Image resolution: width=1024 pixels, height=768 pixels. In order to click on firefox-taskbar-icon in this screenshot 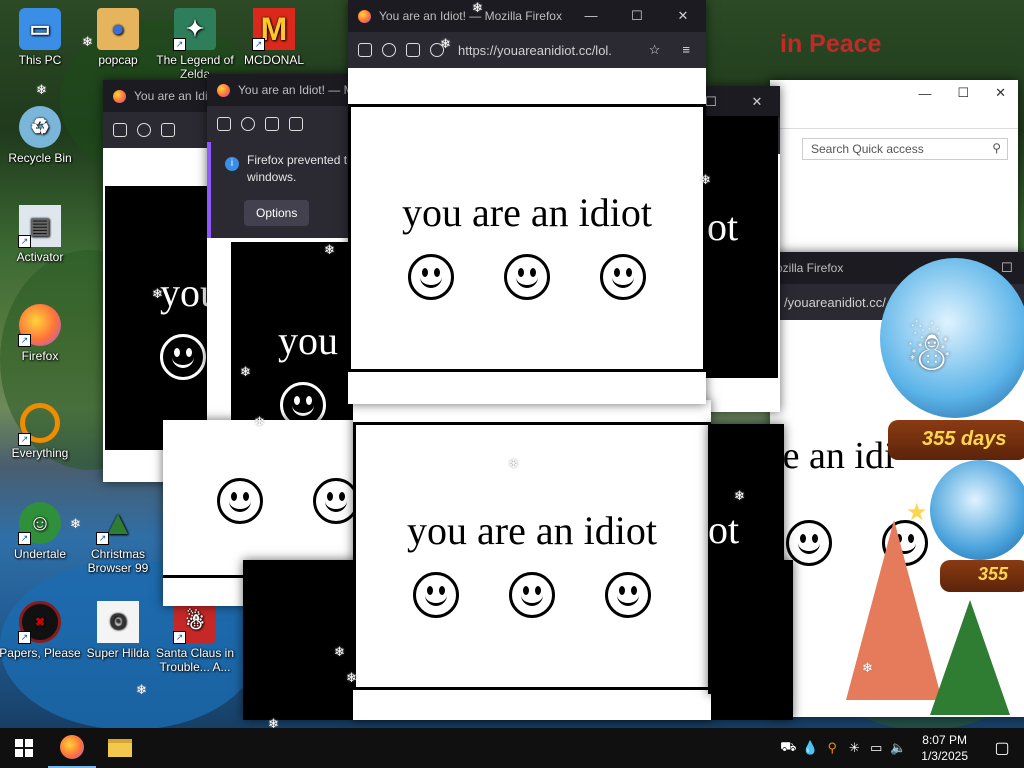, I will do `click(72, 747)`.